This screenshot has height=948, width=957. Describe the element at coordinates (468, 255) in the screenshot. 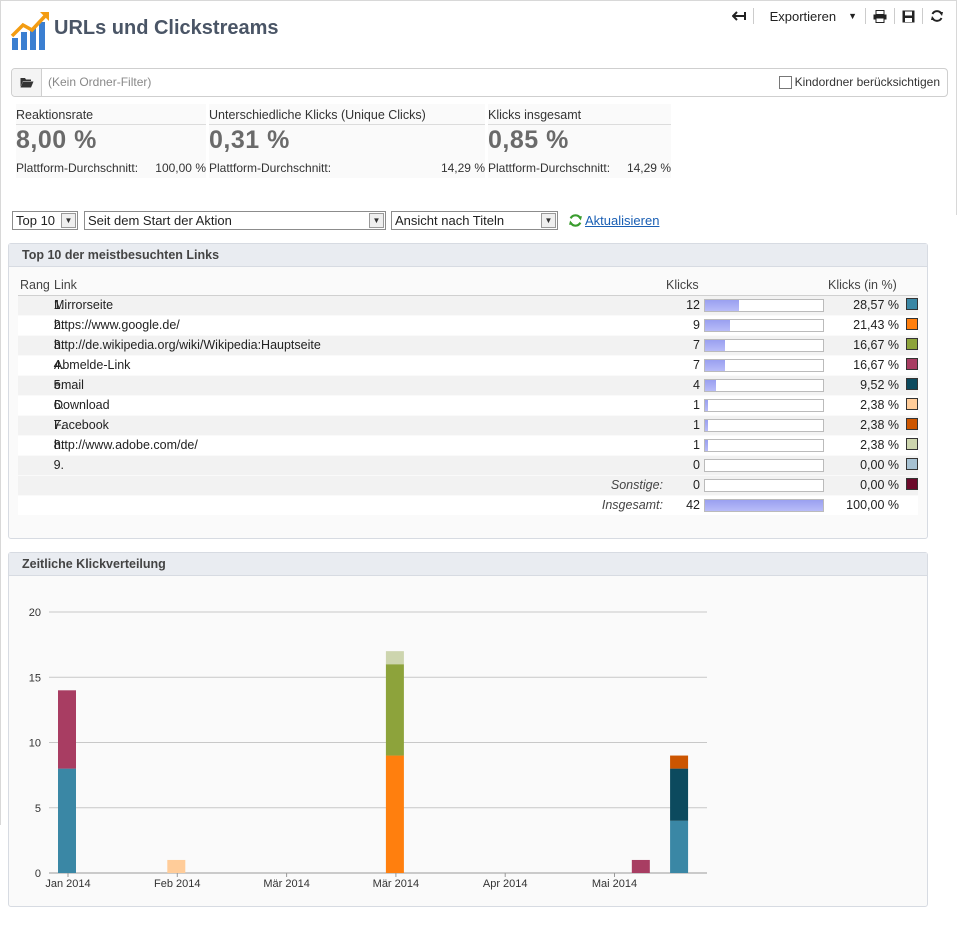

I see `panel-title: Top 10 der meistbesuchten Links` at that location.